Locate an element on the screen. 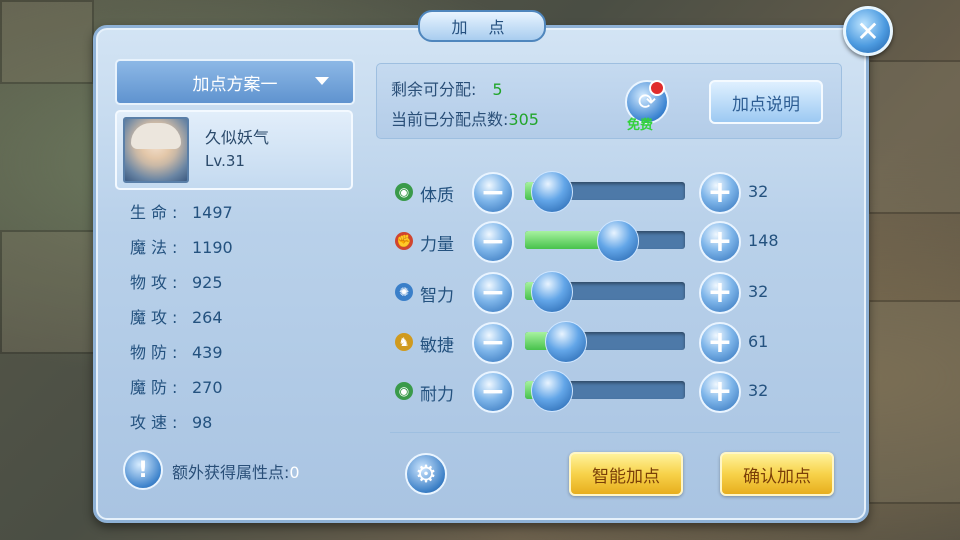 This screenshot has width=960, height=540. avatar is located at coordinates (156, 150).